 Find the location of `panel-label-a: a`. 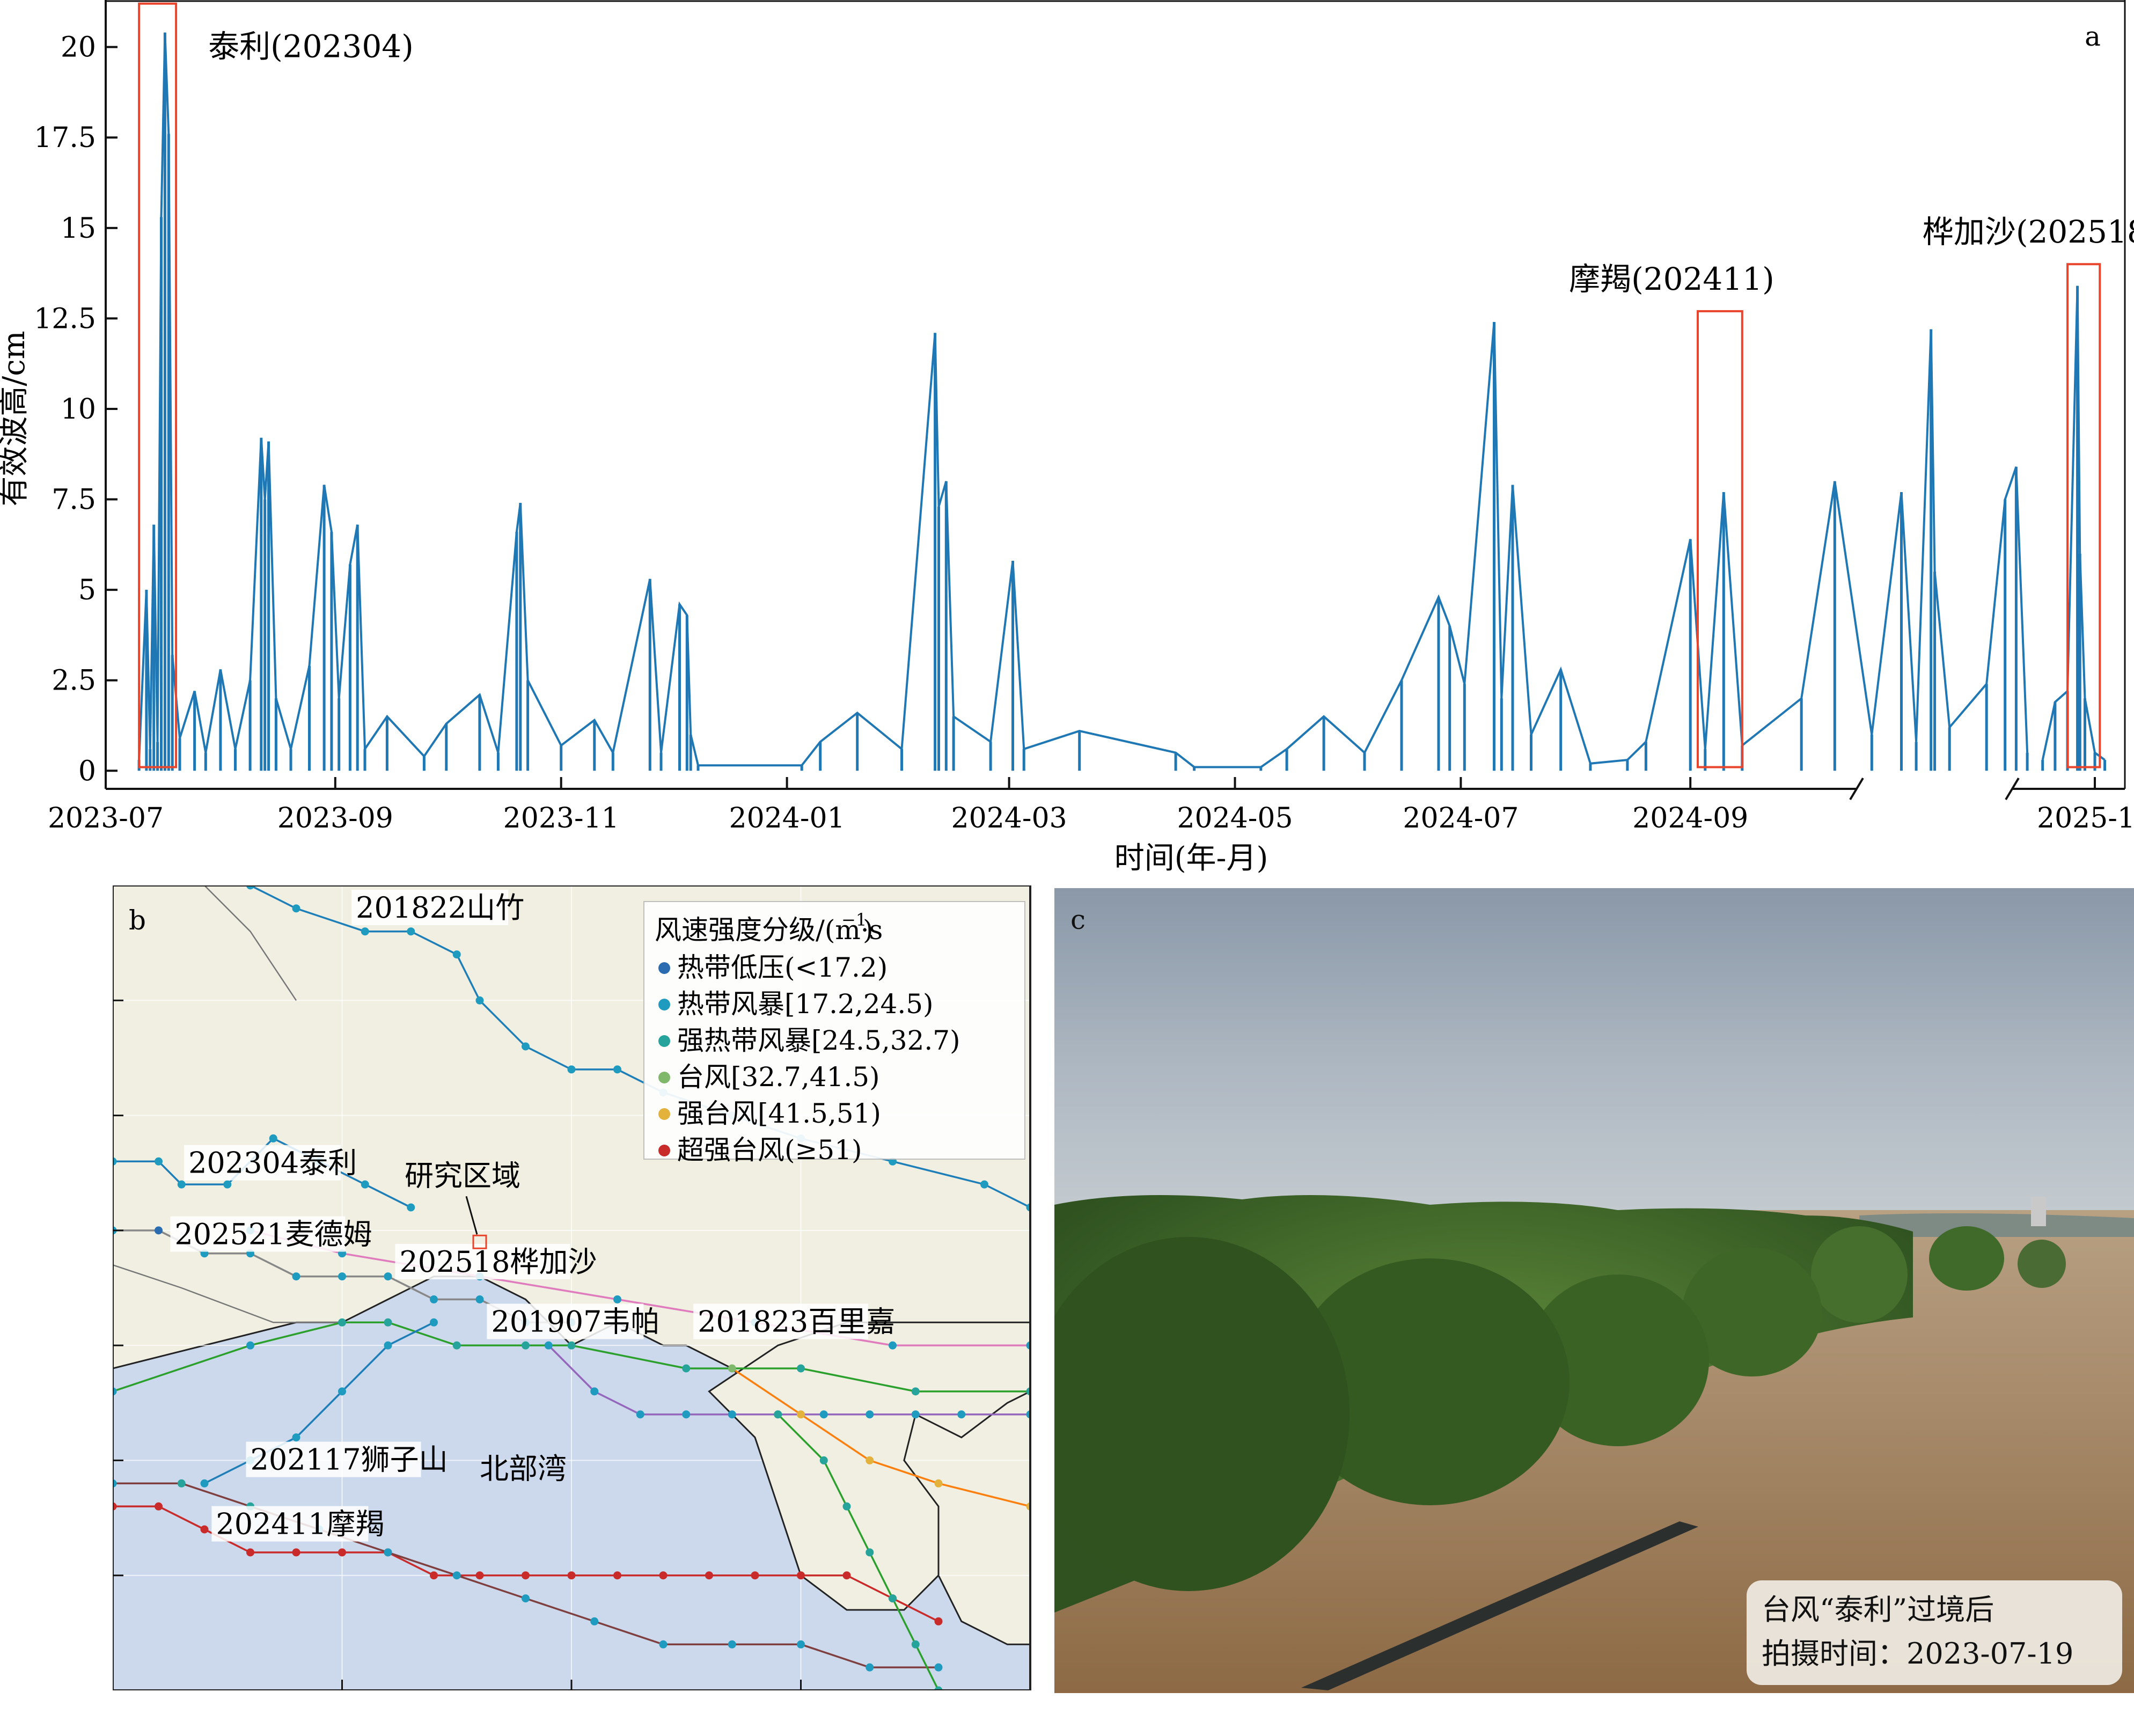

panel-label-a: a is located at coordinates (2093, 36).